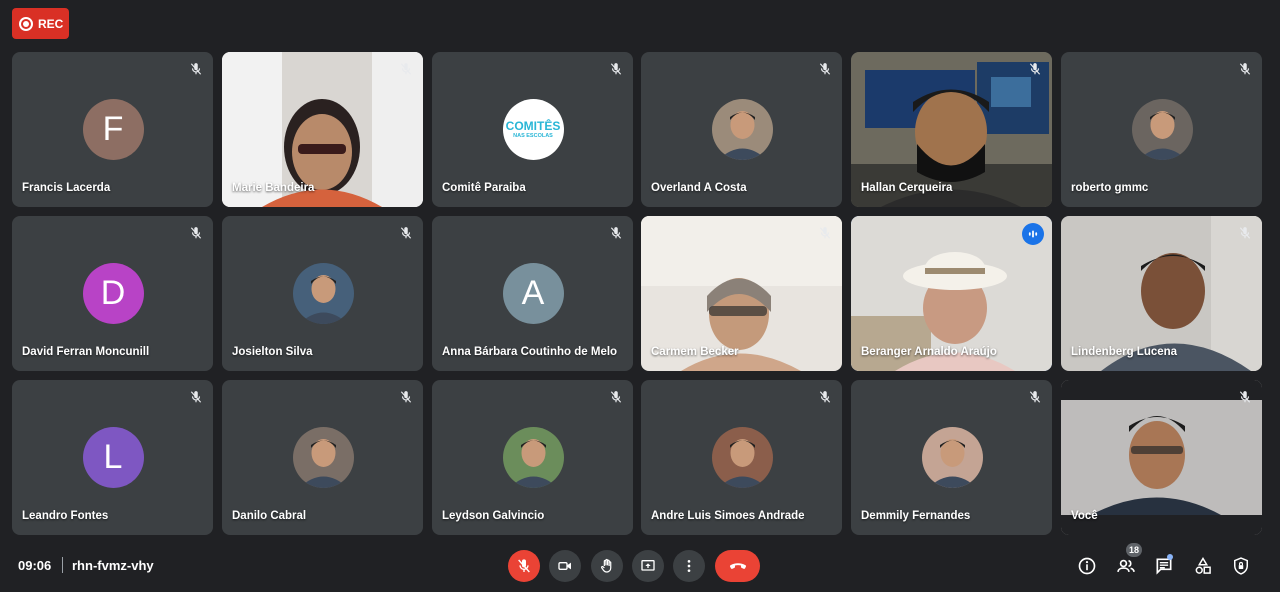 This screenshot has width=1280, height=592. I want to click on info-icon, so click(1087, 566).